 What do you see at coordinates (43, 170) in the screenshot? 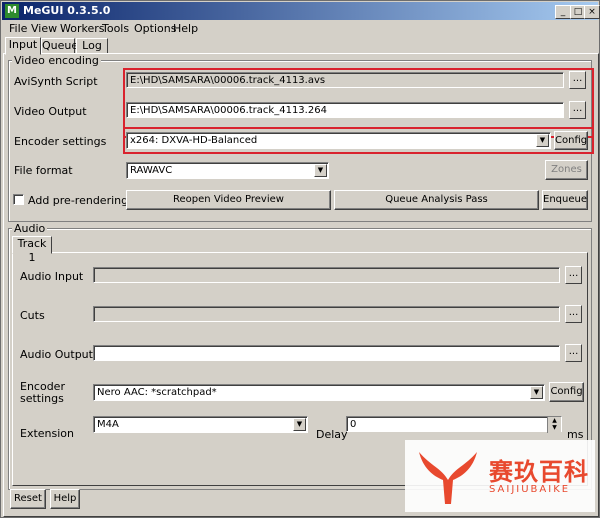
I see `file-format-label: File format` at bounding box center [43, 170].